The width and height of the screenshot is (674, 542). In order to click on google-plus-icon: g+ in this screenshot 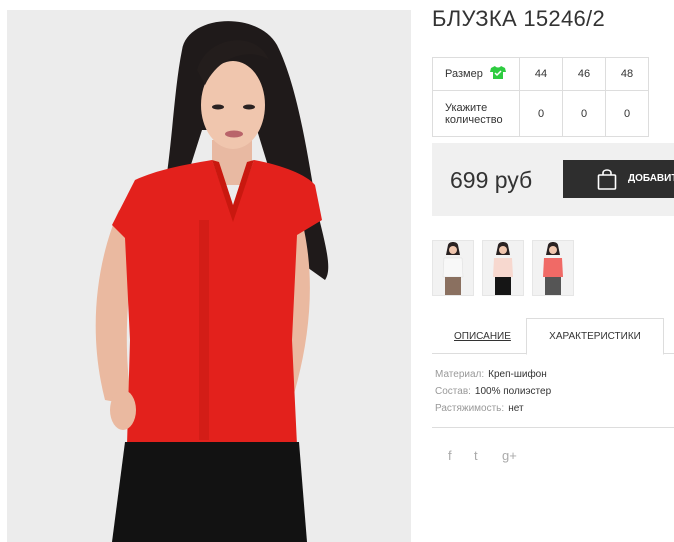, I will do `click(509, 455)`.